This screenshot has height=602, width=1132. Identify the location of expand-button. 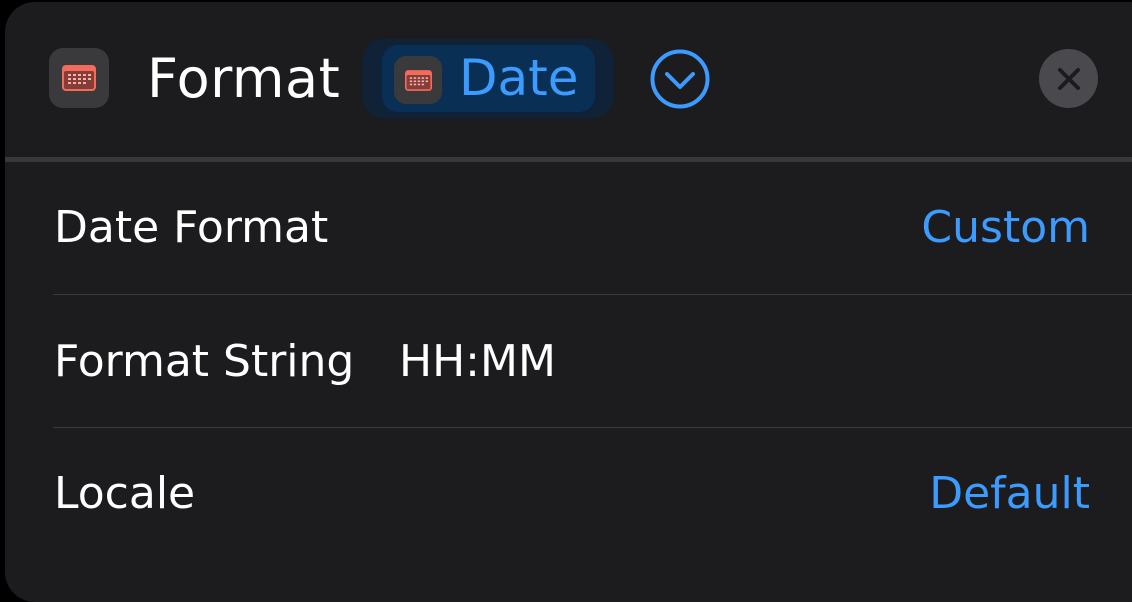
(680, 79).